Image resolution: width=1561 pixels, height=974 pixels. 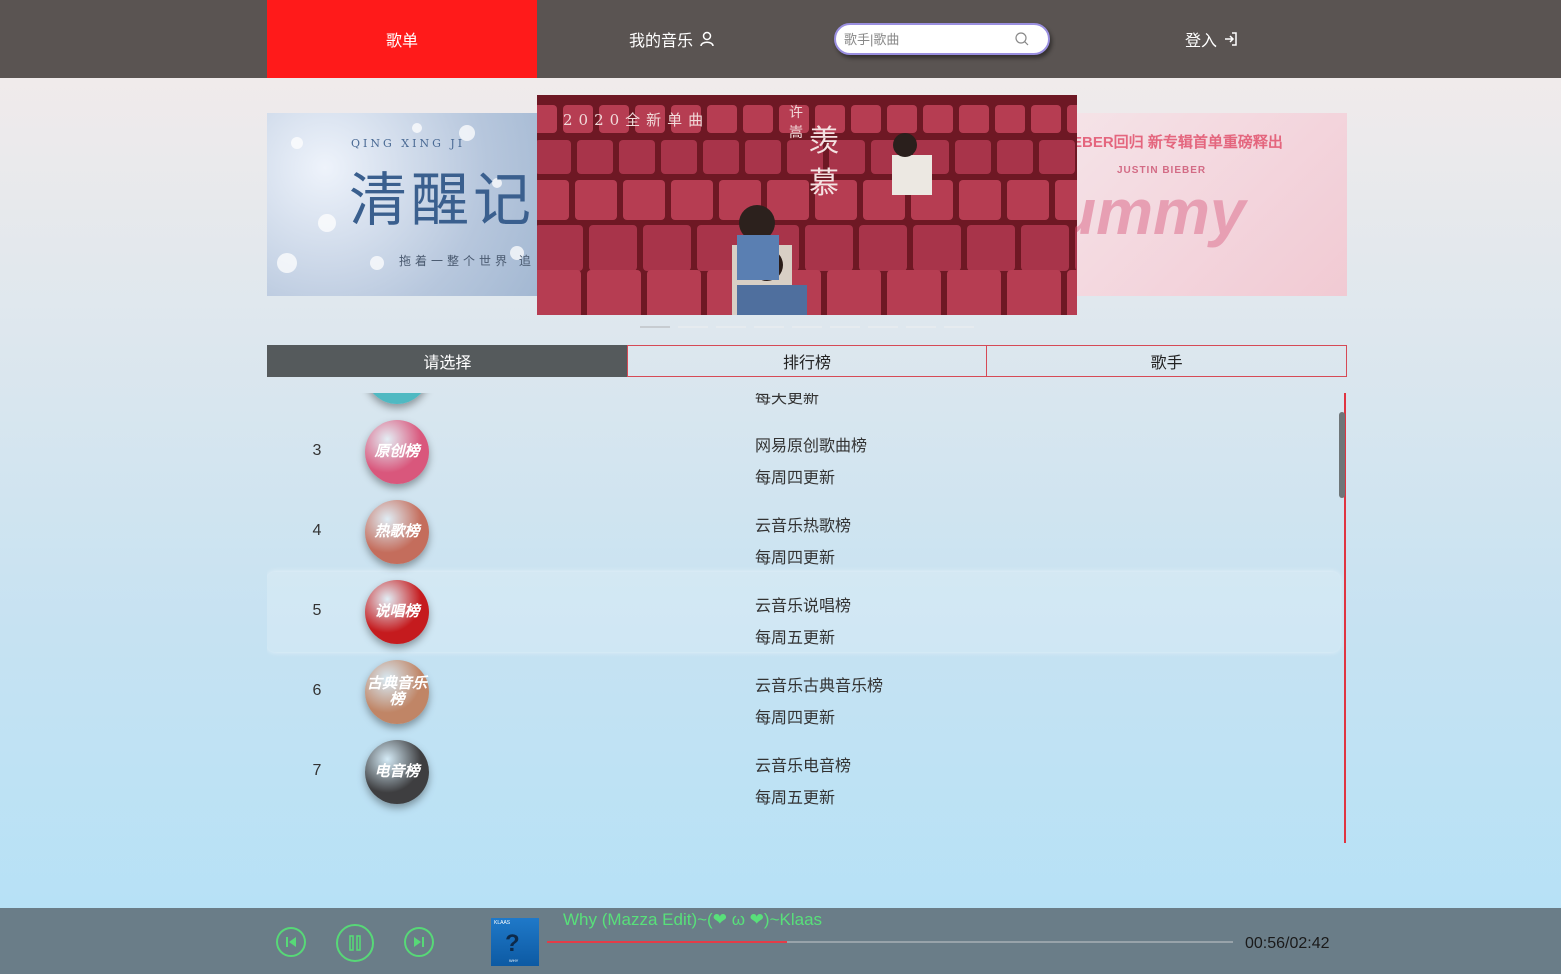 I want to click on chart-cover: 古典音乐榜, so click(x=397, y=692).